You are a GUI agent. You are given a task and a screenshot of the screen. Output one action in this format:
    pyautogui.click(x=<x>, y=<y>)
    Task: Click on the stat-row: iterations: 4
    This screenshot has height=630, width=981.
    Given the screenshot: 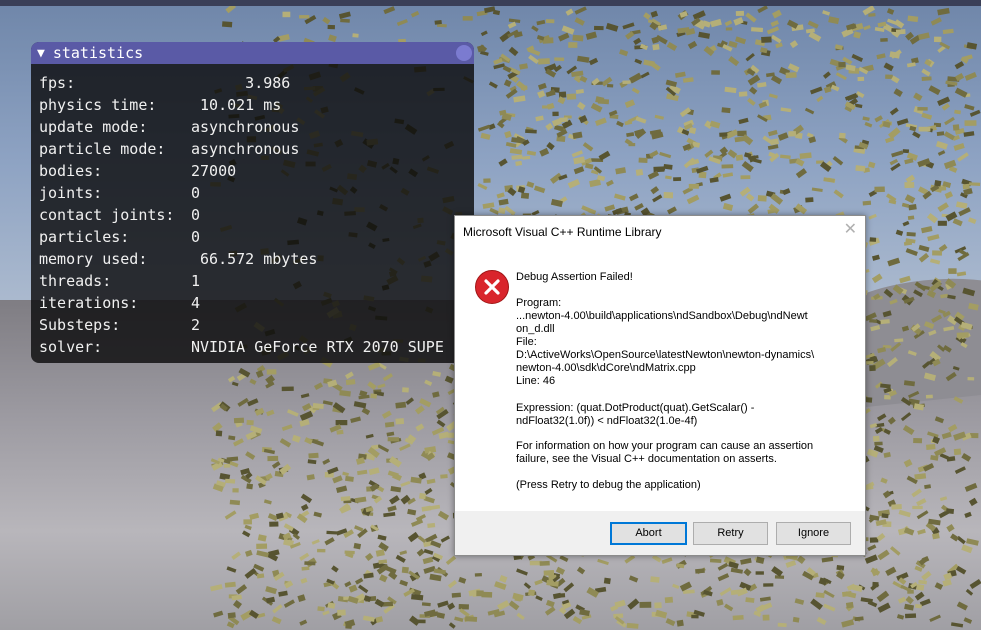 What is the action you would take?
    pyautogui.click(x=119, y=303)
    